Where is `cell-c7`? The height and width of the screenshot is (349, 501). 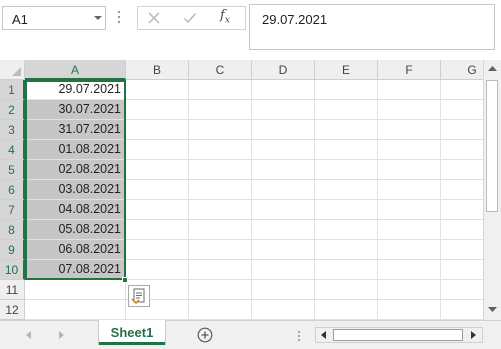
cell-c7 is located at coordinates (220, 210).